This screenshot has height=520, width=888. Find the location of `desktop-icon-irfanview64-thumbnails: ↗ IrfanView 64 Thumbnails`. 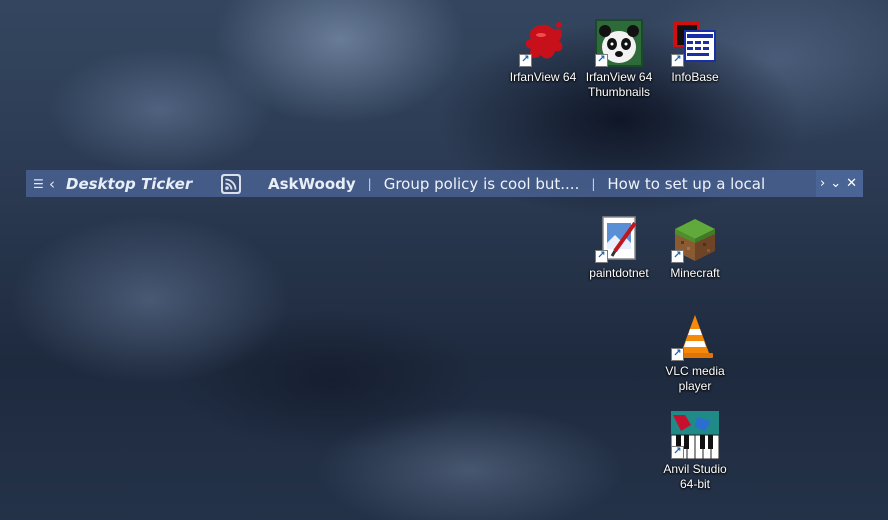

desktop-icon-irfanview64-thumbnails: ↗ IrfanView 64 Thumbnails is located at coordinates (619, 59).